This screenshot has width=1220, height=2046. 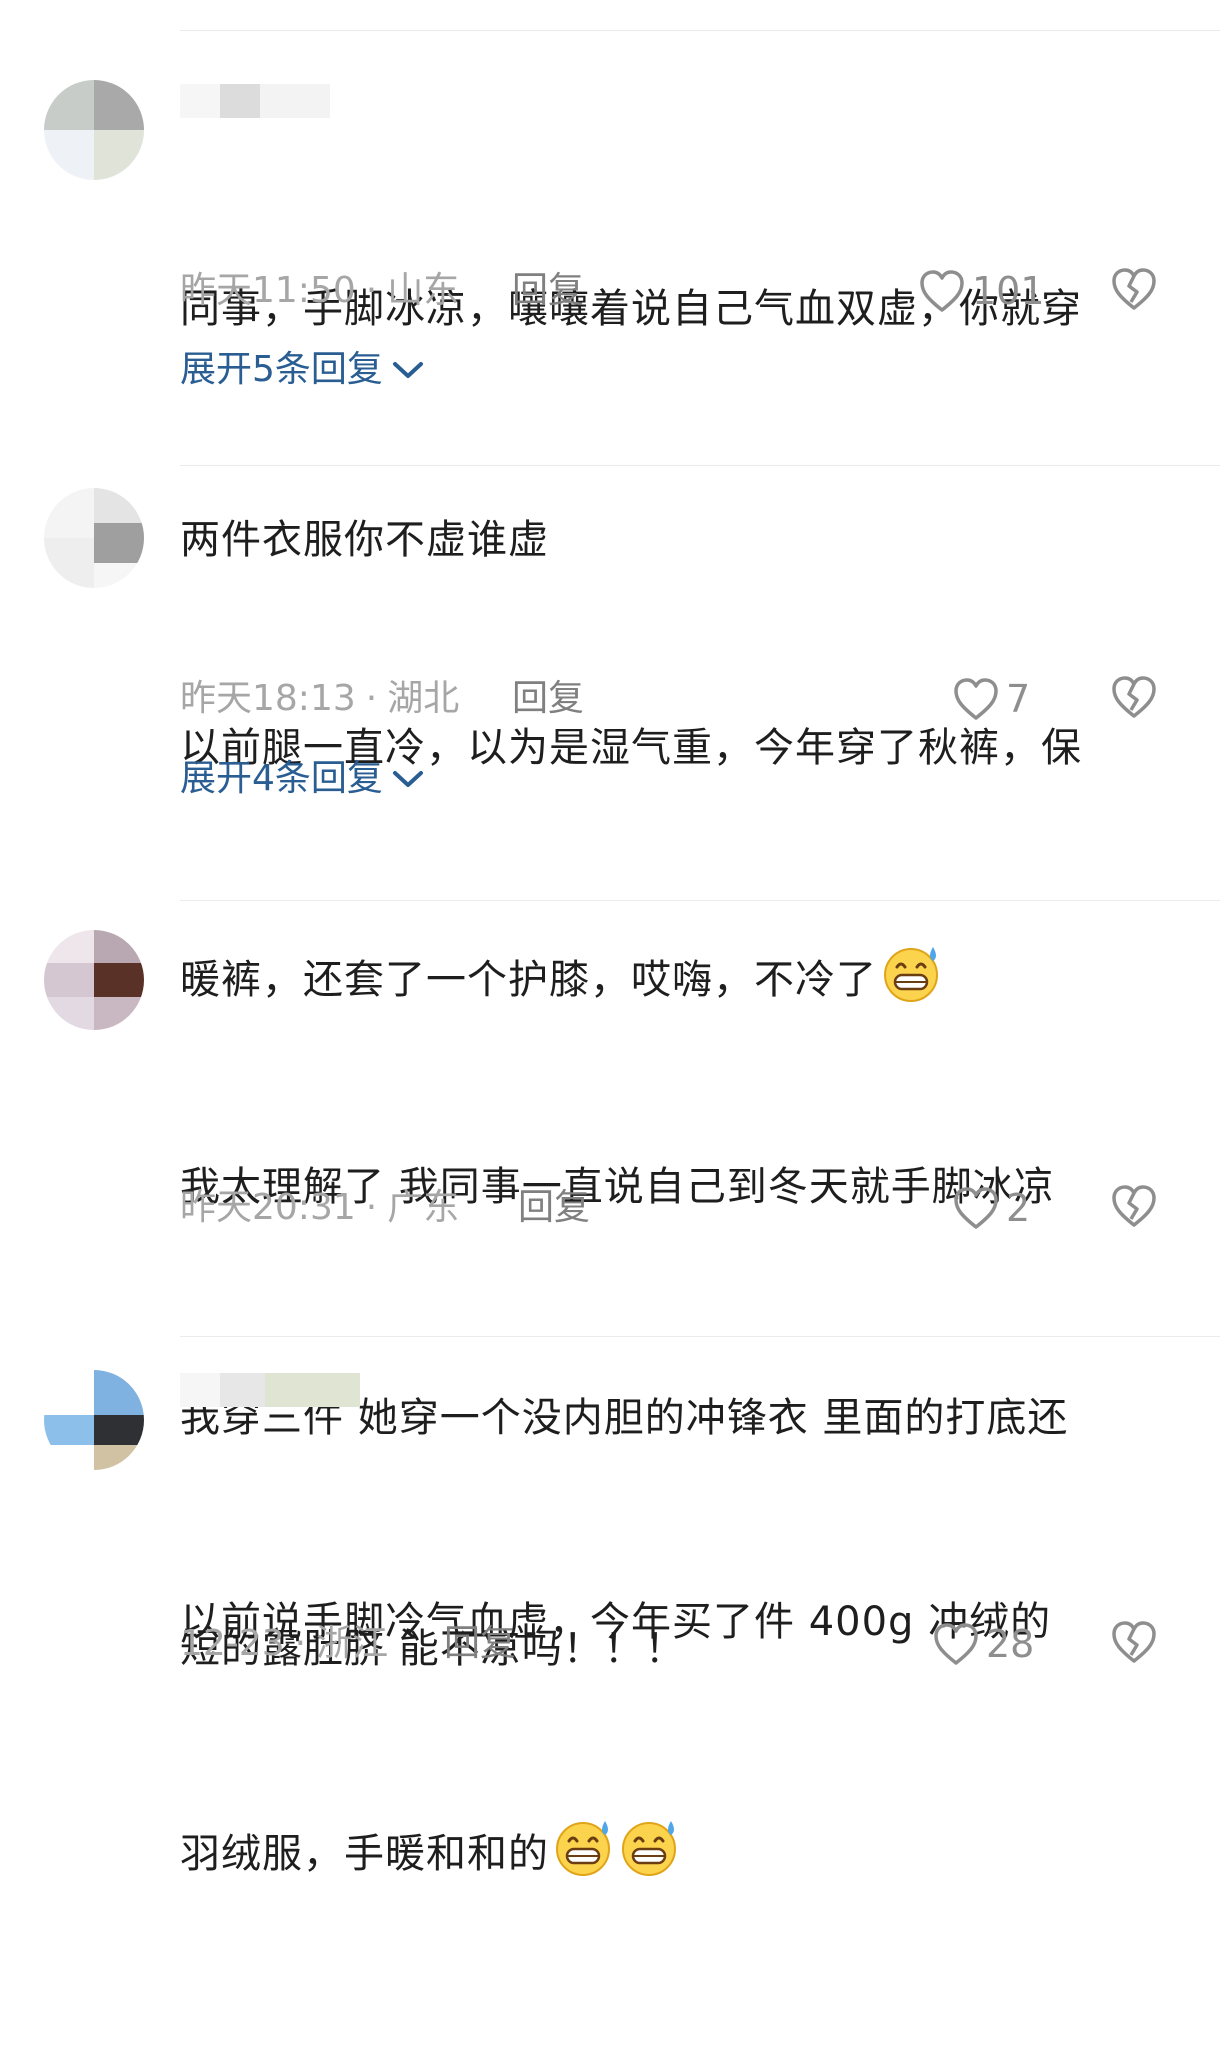 What do you see at coordinates (232, 1643) in the screenshot?
I see `comment-time: 12-23` at bounding box center [232, 1643].